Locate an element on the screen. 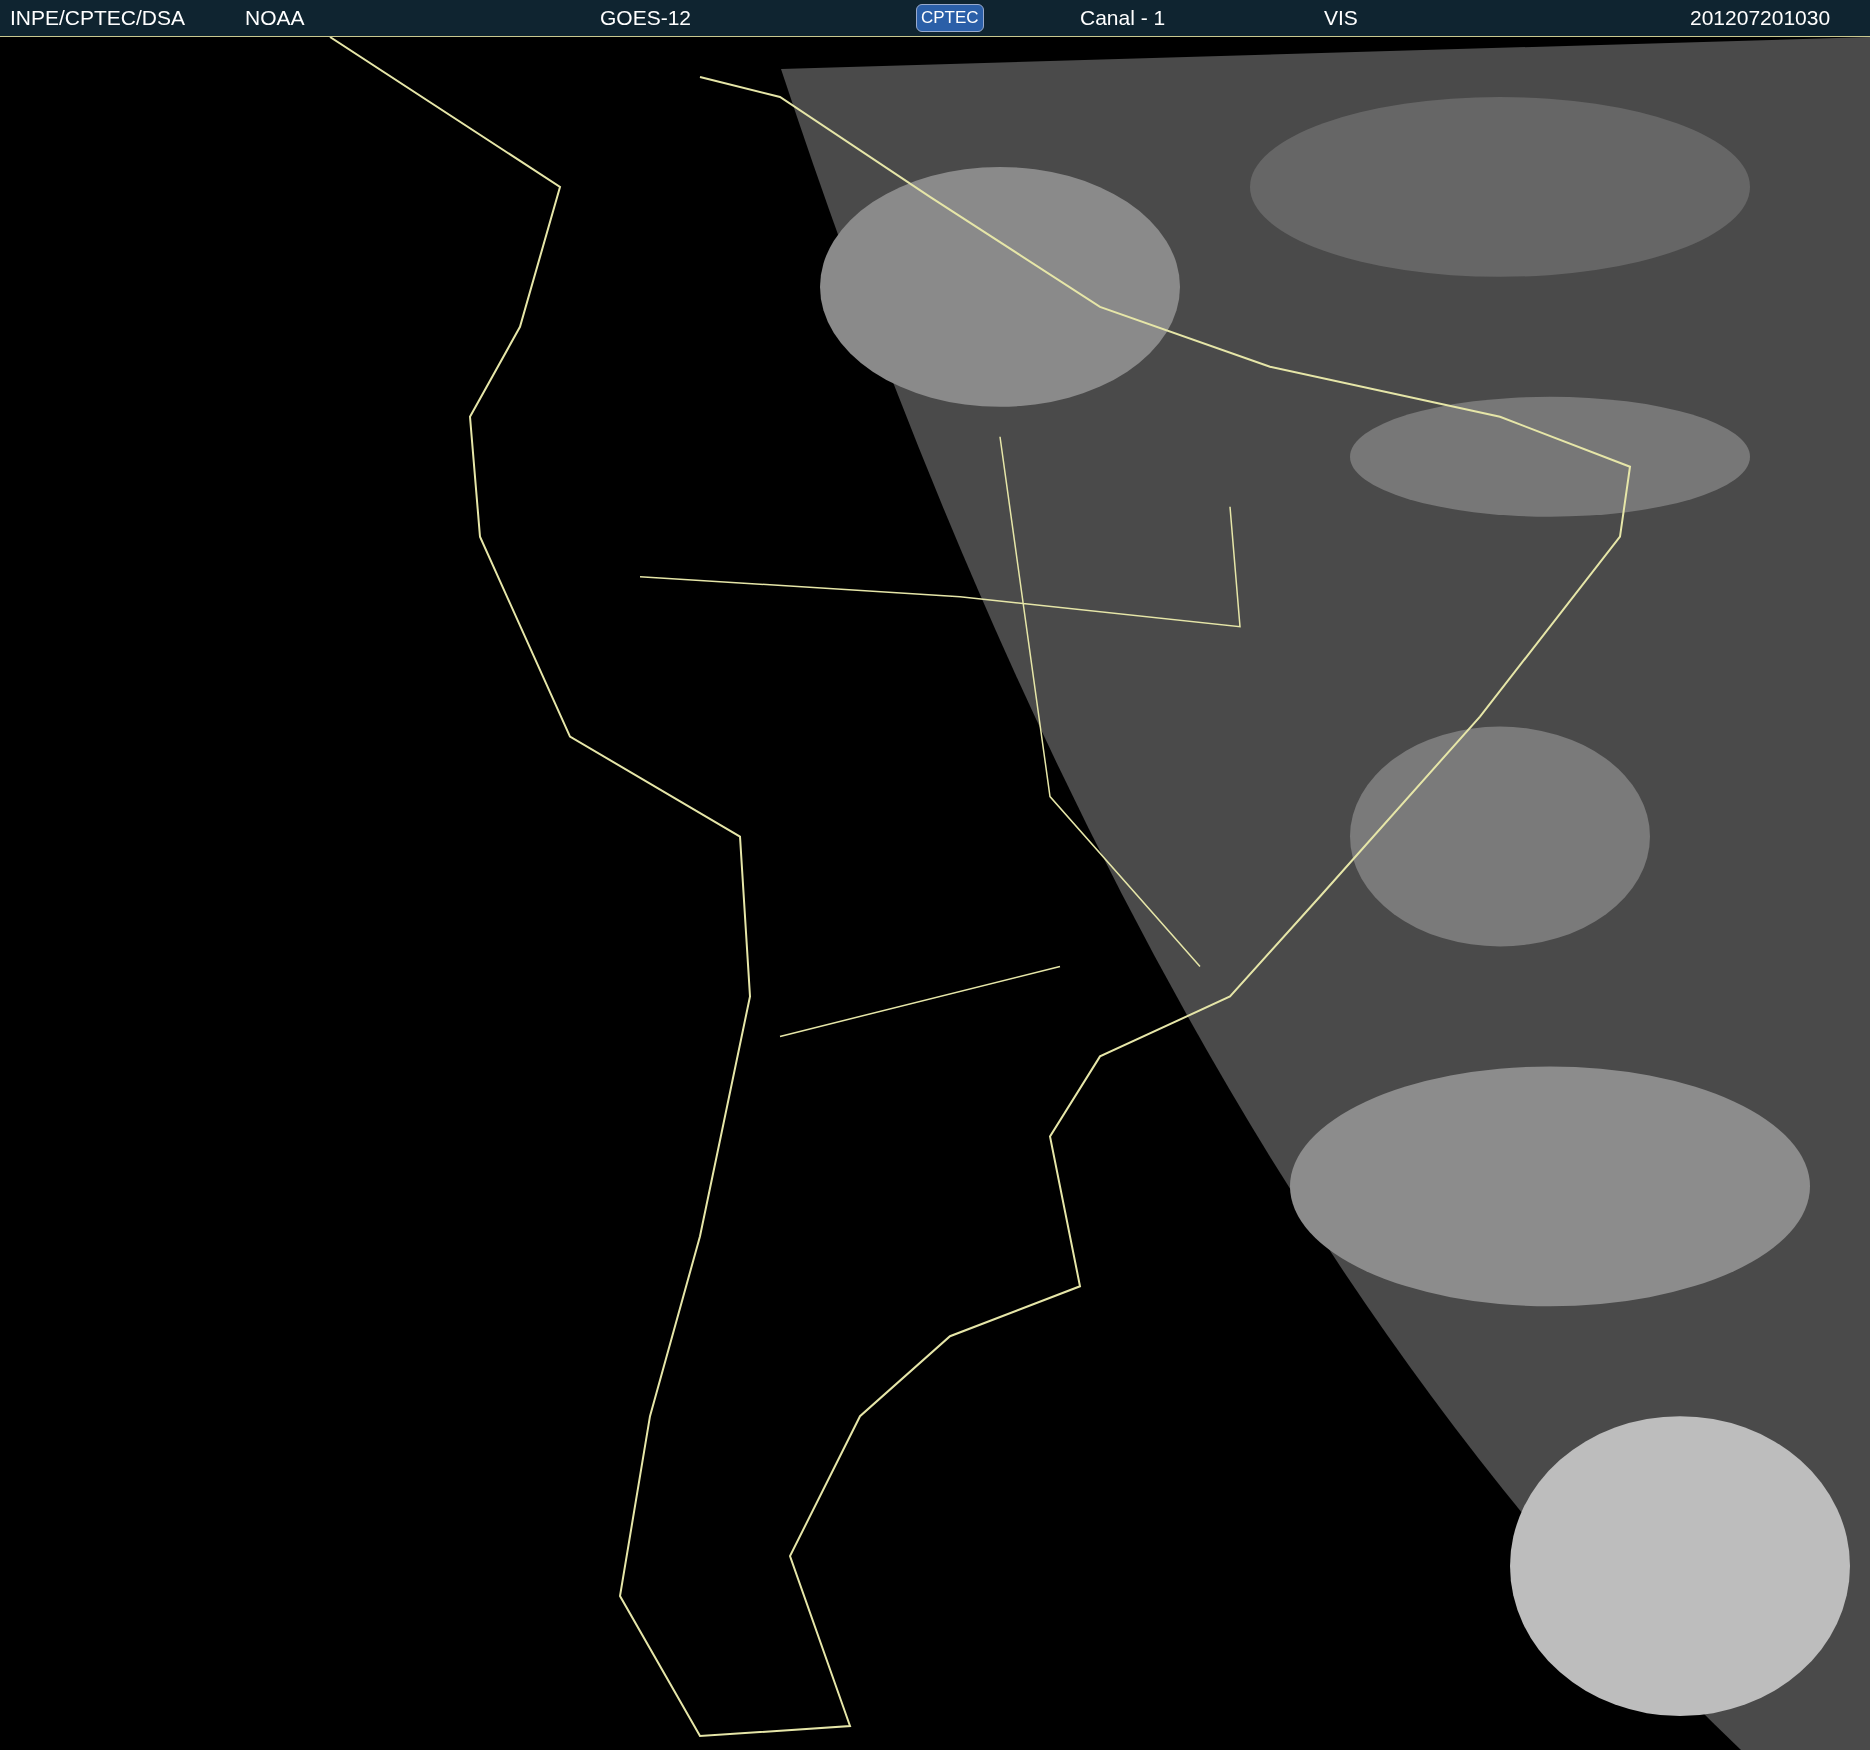 This screenshot has height=1750, width=1870. header-label: INPE/CPTEC/DSA is located at coordinates (98, 18).